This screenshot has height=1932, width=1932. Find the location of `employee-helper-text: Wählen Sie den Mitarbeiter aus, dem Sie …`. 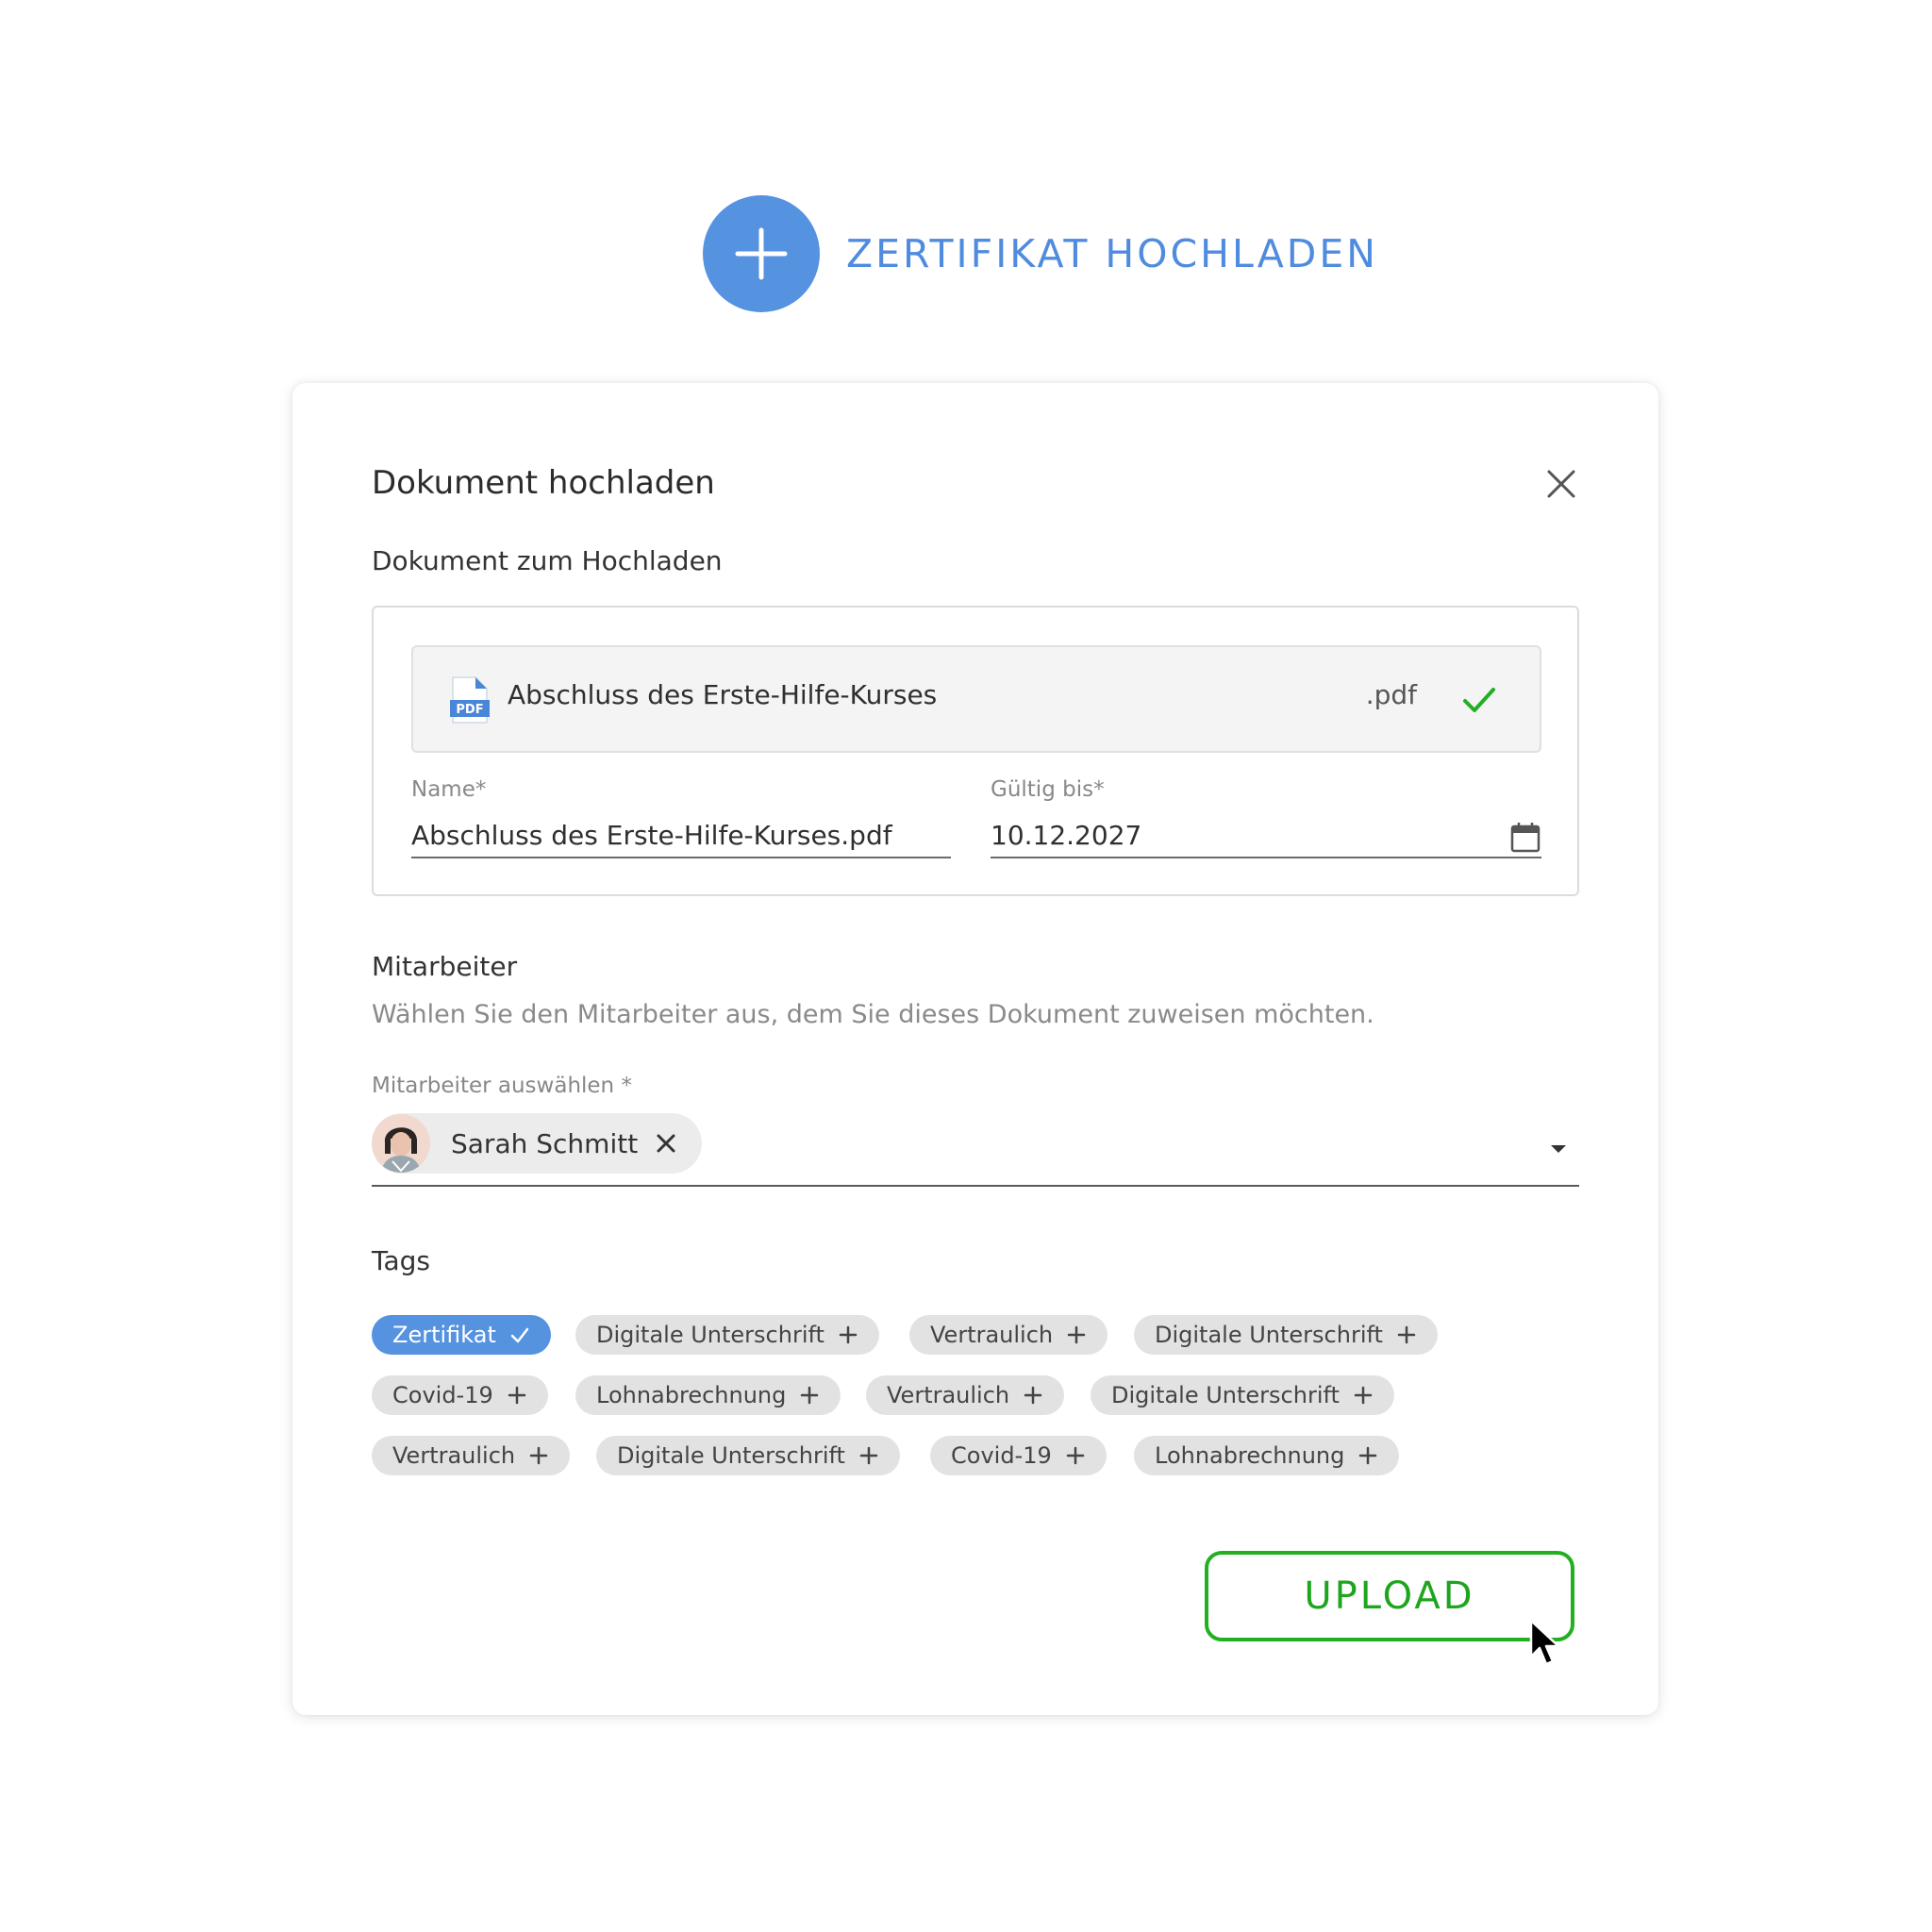

employee-helper-text: Wählen Sie den Mitarbeiter aus, dem Sie … is located at coordinates (873, 1015).